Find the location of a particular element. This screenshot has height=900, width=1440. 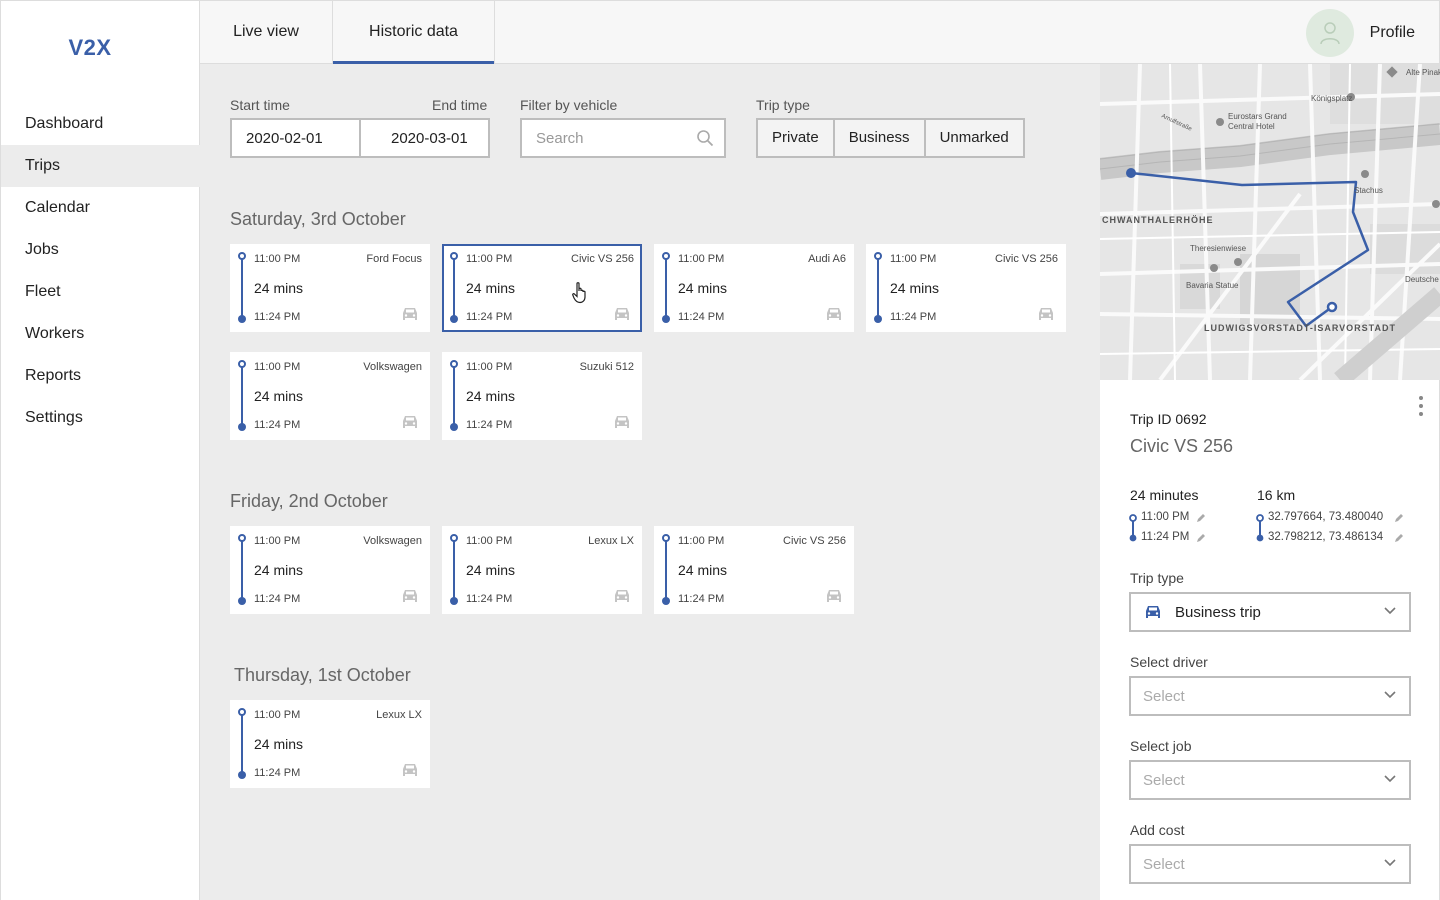

job-select: Select is located at coordinates (1270, 780).